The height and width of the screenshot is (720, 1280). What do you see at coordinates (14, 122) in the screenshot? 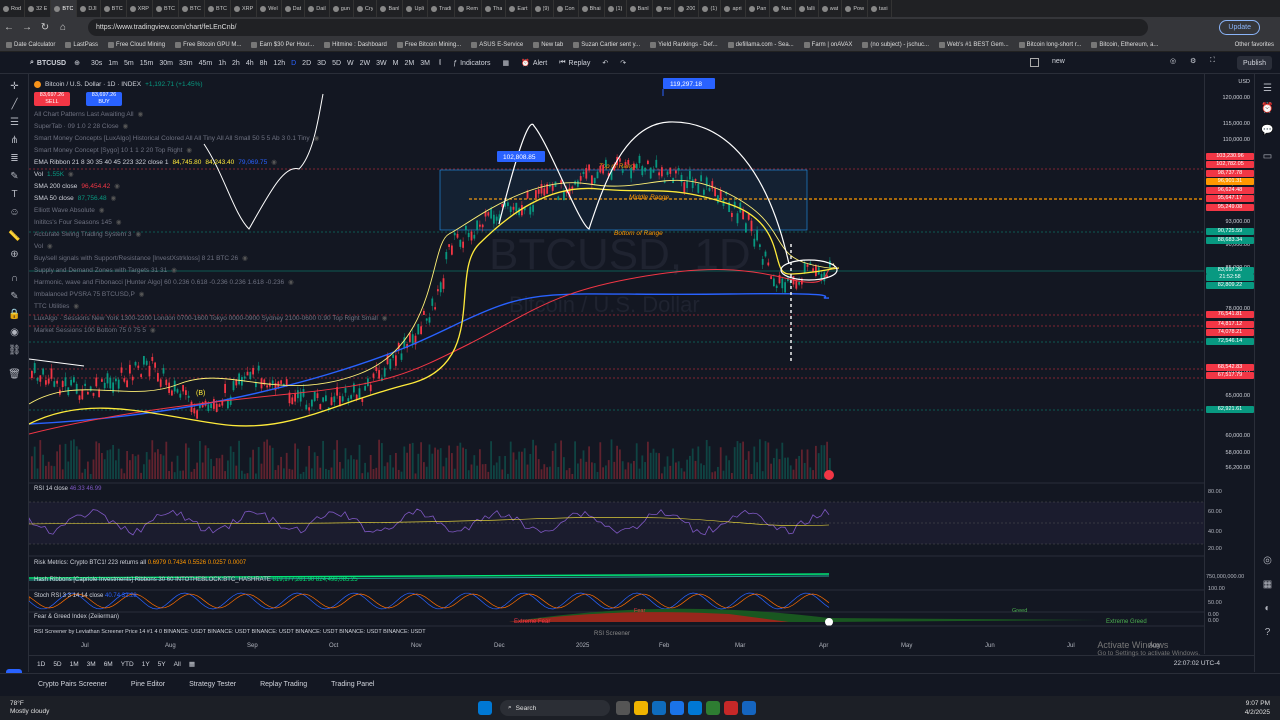
I see `horizontal-lines-icon: ☰` at bounding box center [14, 122].